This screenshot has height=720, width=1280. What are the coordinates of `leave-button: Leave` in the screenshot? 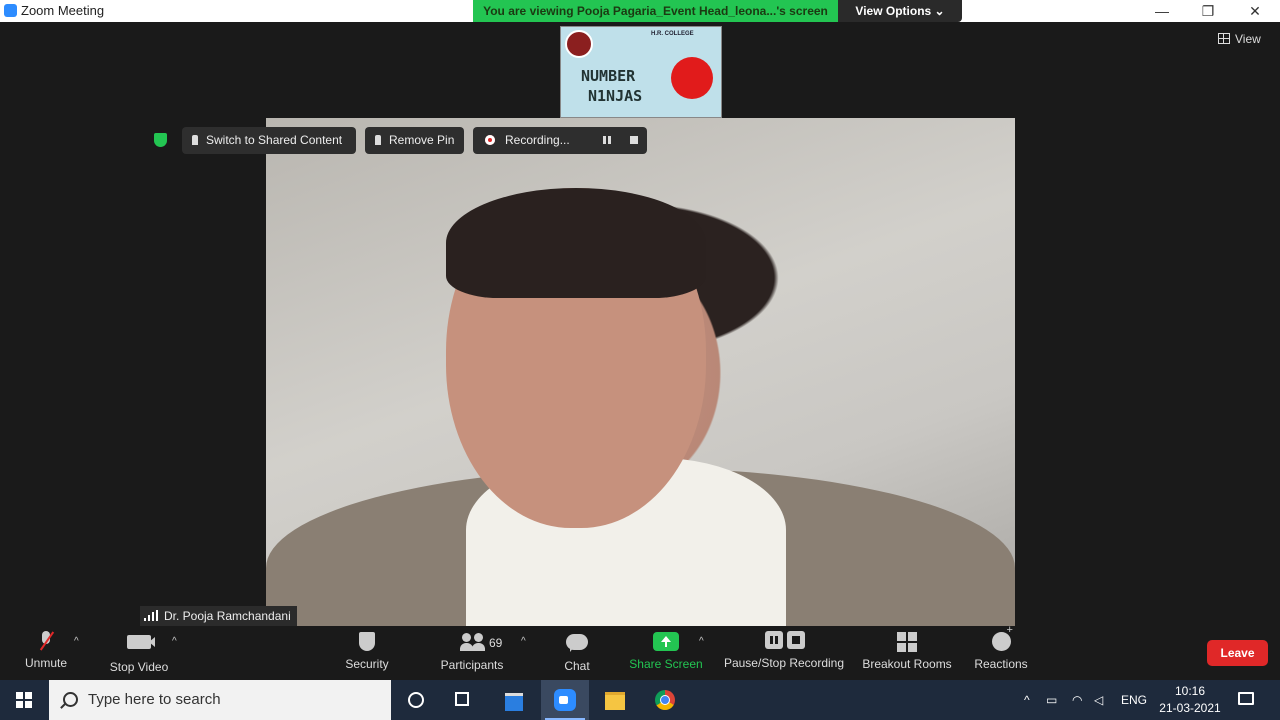 It's located at (1237, 653).